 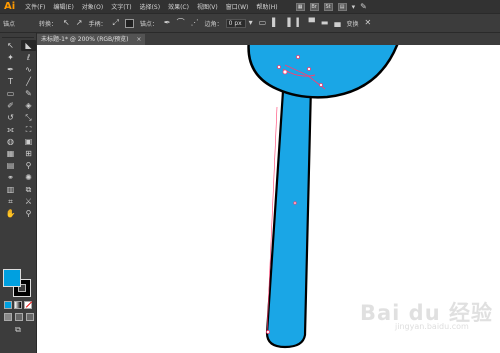 What do you see at coordinates (9, 24) in the screenshot?
I see `anchor-label: 锚点` at bounding box center [9, 24].